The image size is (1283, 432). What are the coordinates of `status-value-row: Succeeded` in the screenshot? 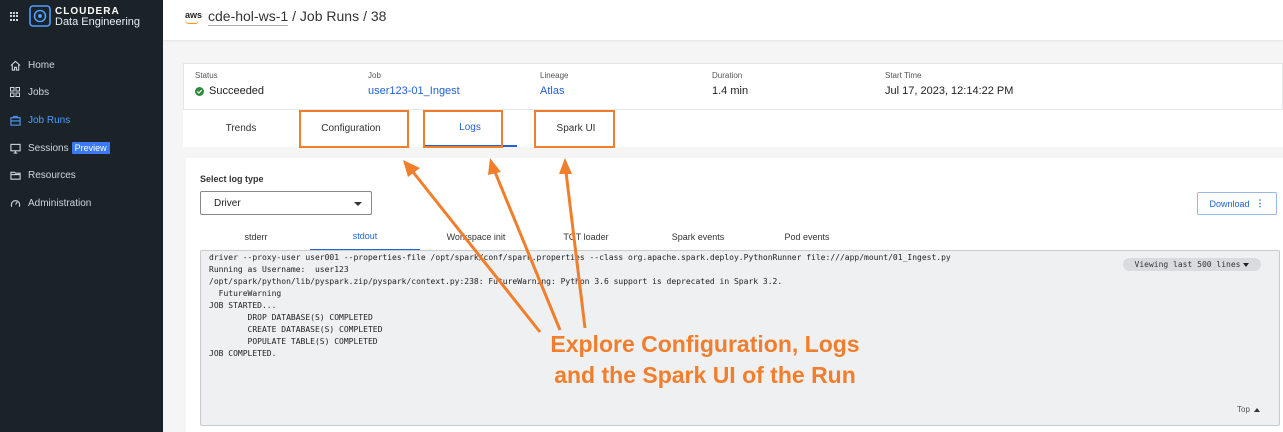 It's located at (229, 91).